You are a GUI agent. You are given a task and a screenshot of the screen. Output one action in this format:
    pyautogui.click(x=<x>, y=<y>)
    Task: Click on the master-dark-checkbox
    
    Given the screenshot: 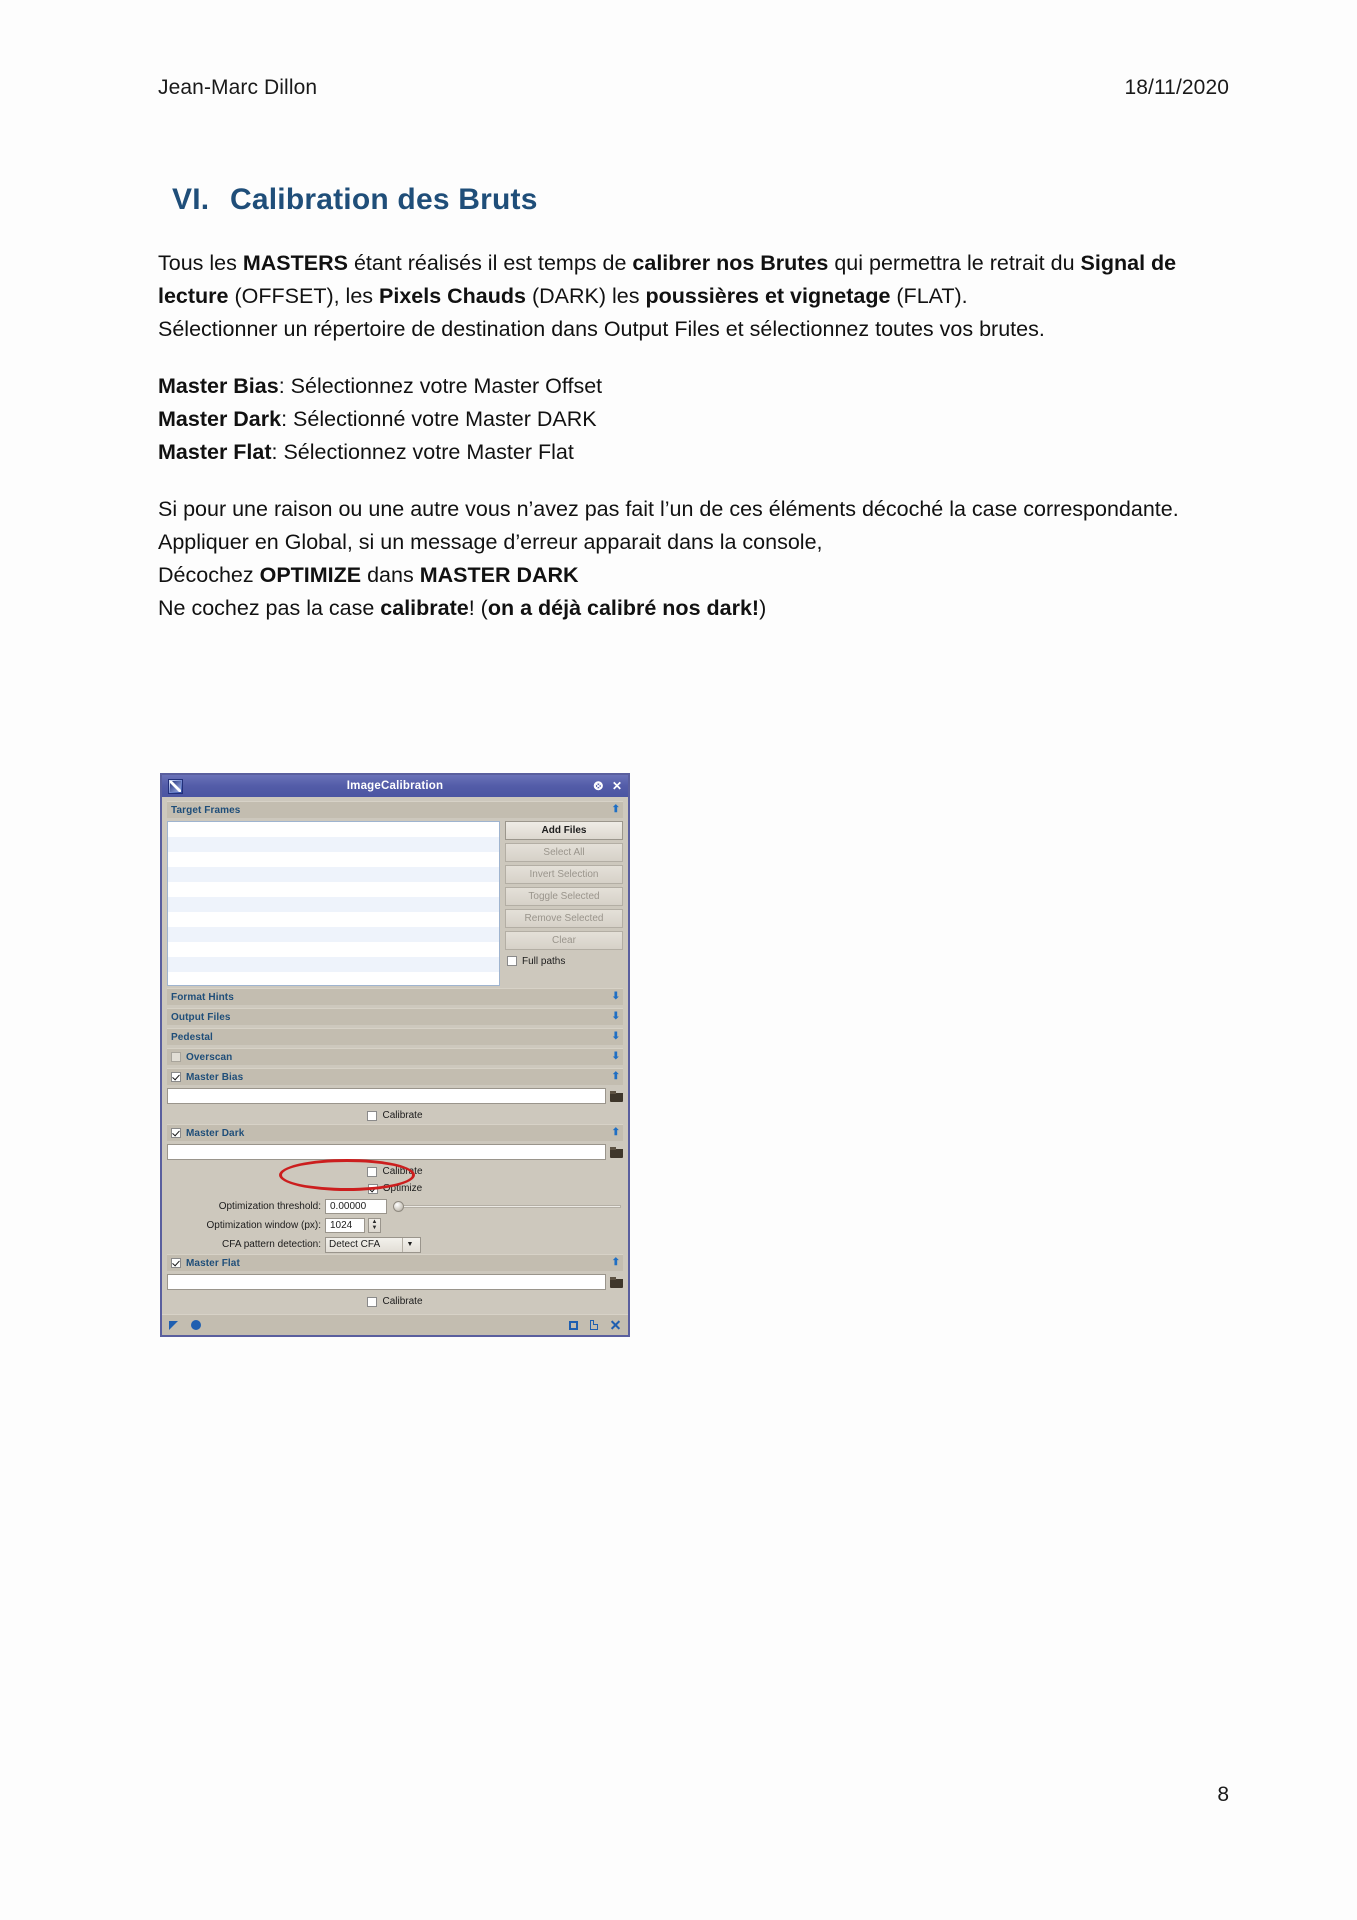 What is the action you would take?
    pyautogui.click(x=176, y=1133)
    